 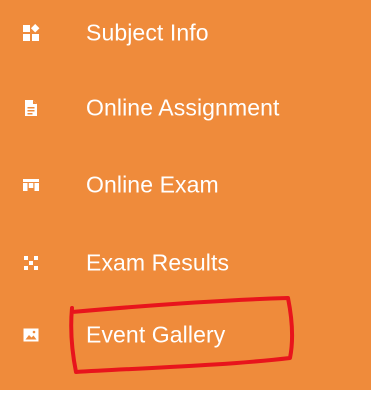 What do you see at coordinates (31, 108) in the screenshot?
I see `document-icon` at bounding box center [31, 108].